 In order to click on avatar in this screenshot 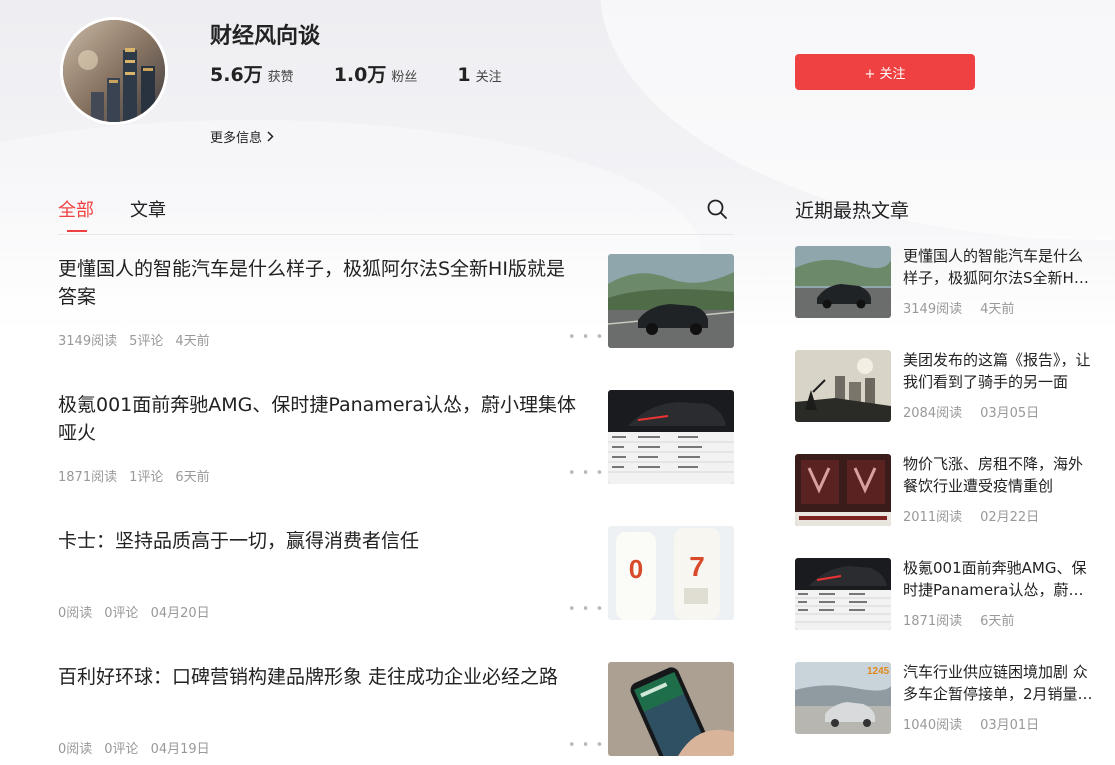, I will do `click(114, 71)`.